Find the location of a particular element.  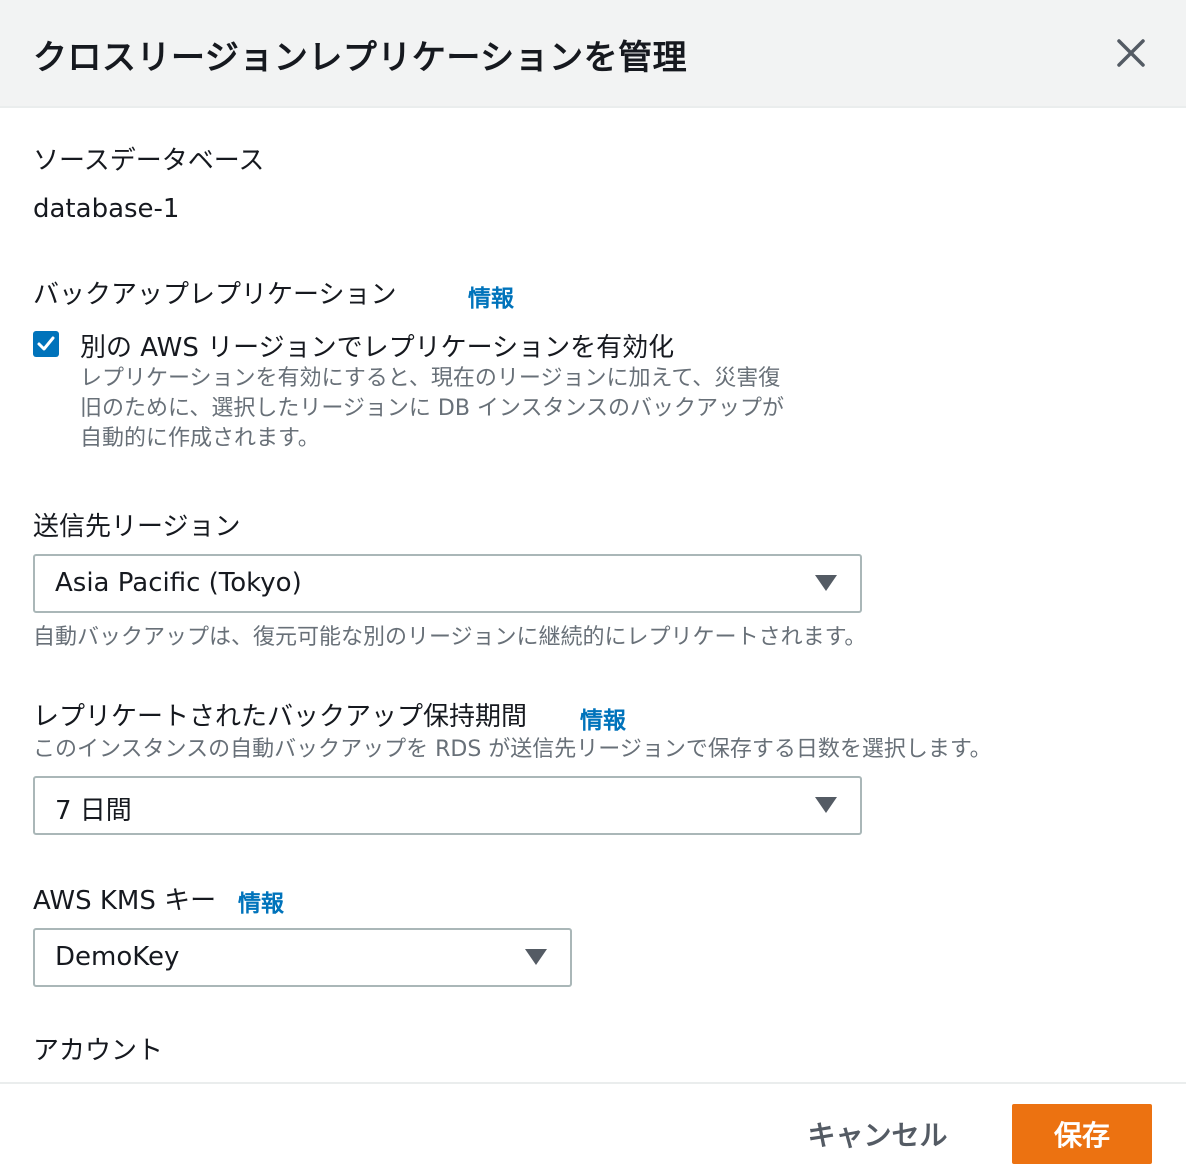

retention-period-value: 7 日間 is located at coordinates (93, 811).